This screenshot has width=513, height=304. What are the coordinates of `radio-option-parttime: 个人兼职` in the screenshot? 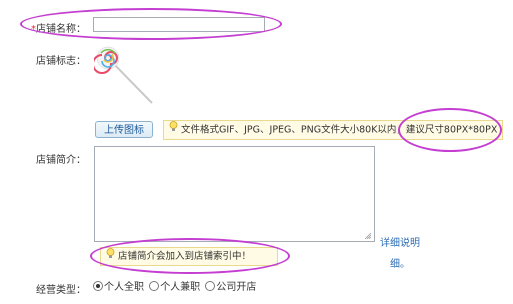 It's located at (174, 285).